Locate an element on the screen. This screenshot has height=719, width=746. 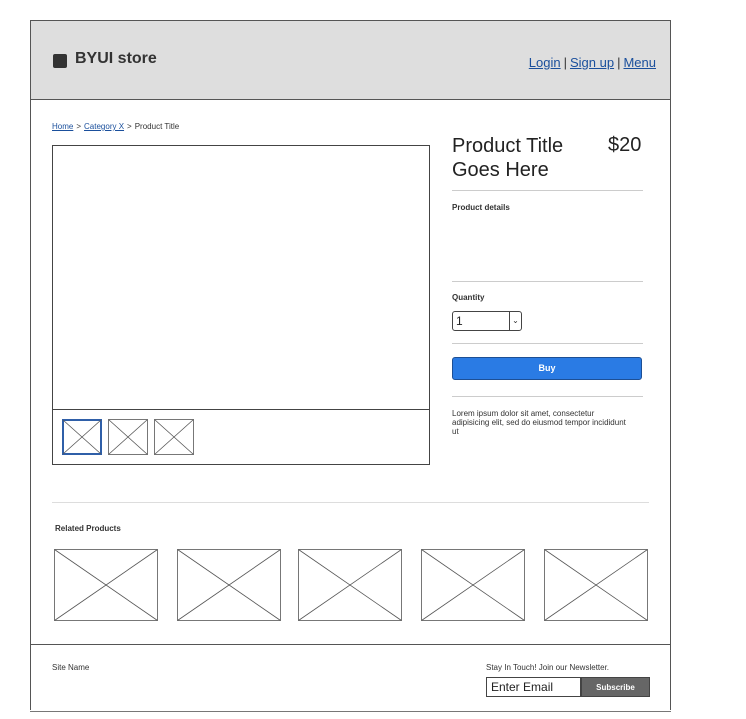
quantity-select: 1 ⌄ is located at coordinates (487, 321).